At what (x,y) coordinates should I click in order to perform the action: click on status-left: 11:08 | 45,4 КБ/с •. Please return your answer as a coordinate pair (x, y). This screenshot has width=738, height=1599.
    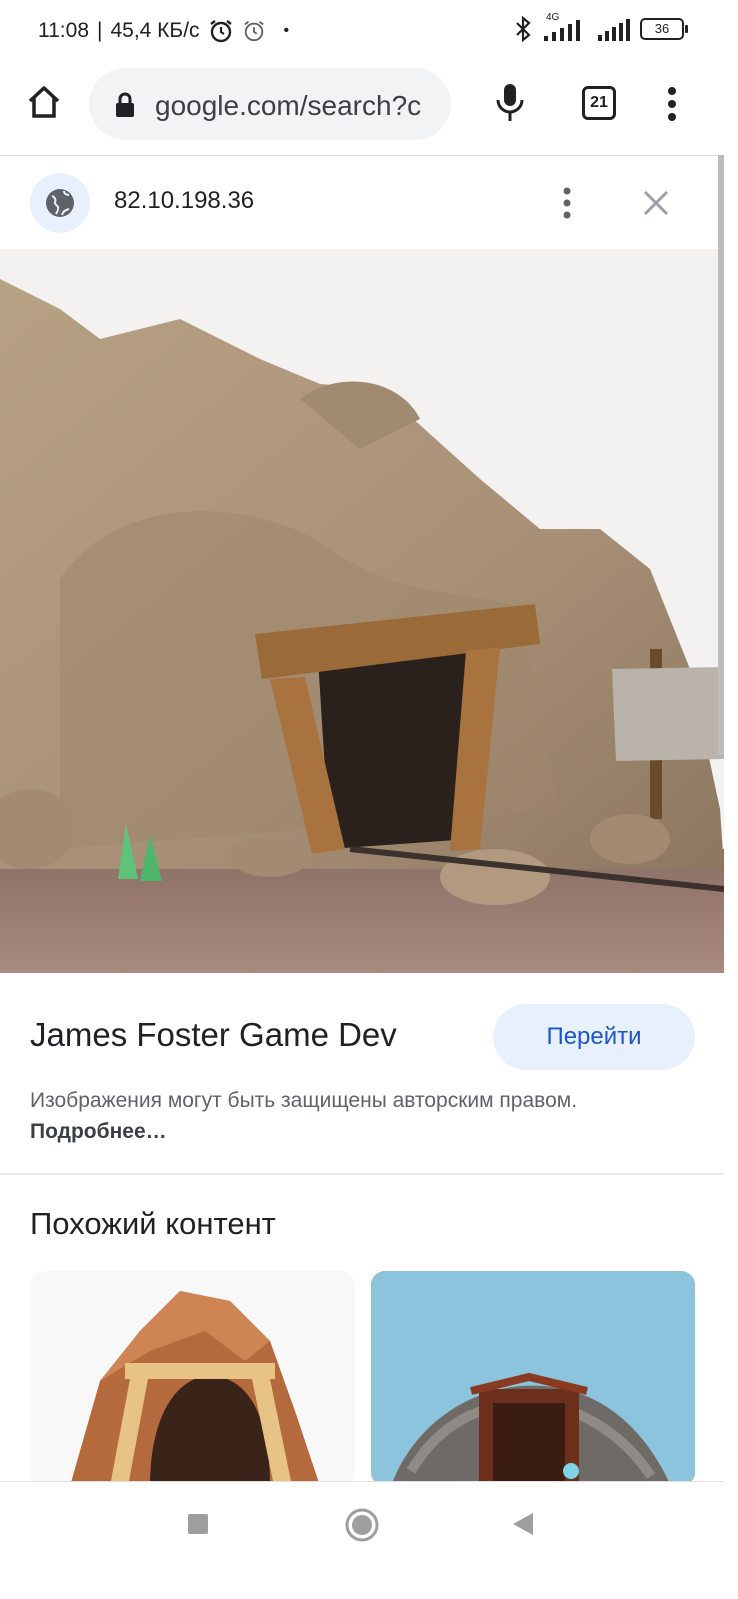
    Looking at the image, I should click on (163, 31).